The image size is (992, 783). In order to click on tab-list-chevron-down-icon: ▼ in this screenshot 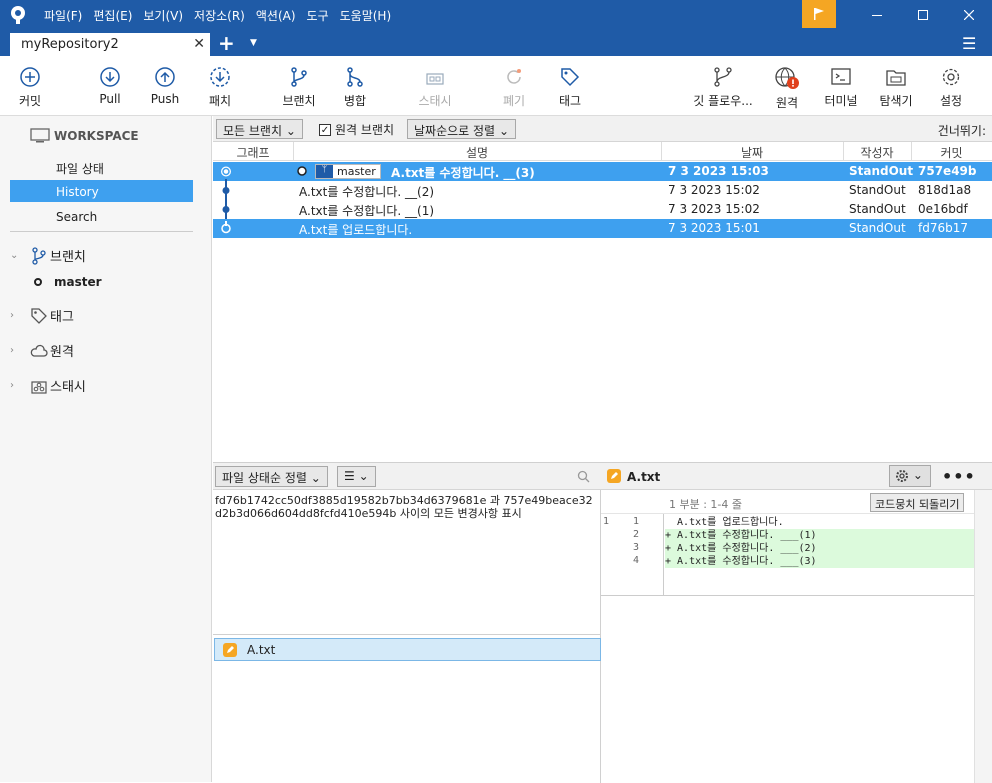, I will do `click(253, 43)`.